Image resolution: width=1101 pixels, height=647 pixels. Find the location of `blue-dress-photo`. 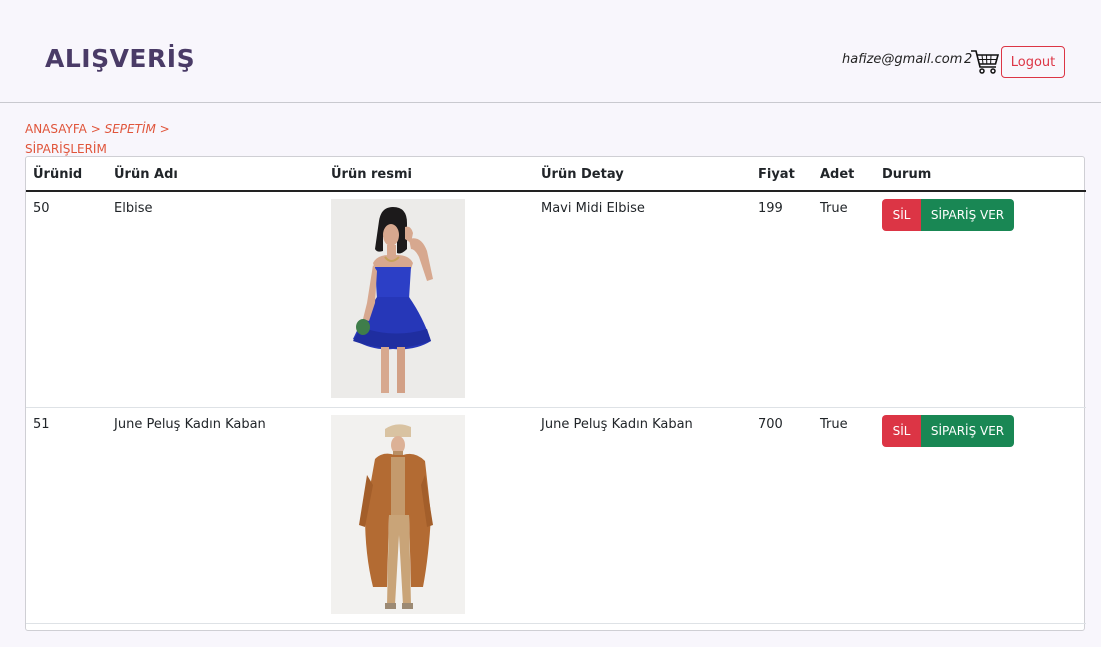

blue-dress-photo is located at coordinates (398, 298).